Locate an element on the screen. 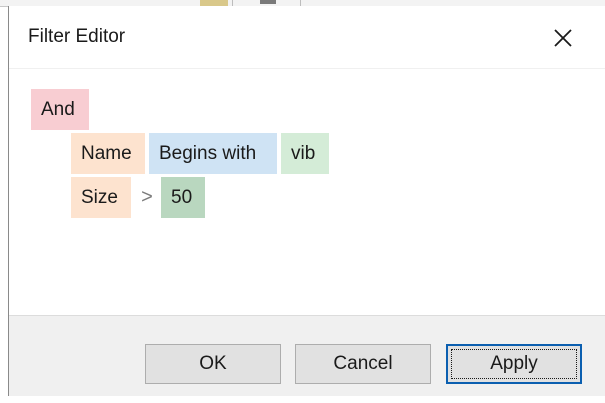 Image resolution: width=605 pixels, height=403 pixels. condition-value-vib: vib is located at coordinates (305, 153).